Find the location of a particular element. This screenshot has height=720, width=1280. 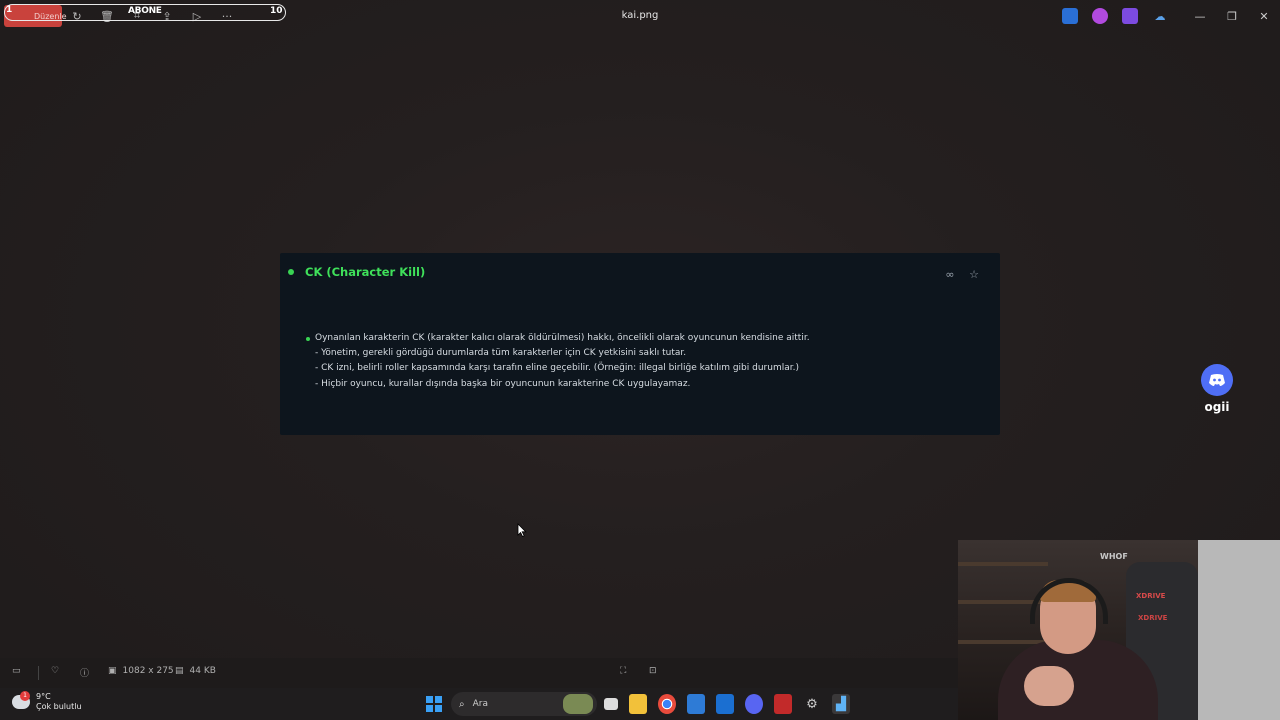

notification-badge: 1 is located at coordinates (25, 696).